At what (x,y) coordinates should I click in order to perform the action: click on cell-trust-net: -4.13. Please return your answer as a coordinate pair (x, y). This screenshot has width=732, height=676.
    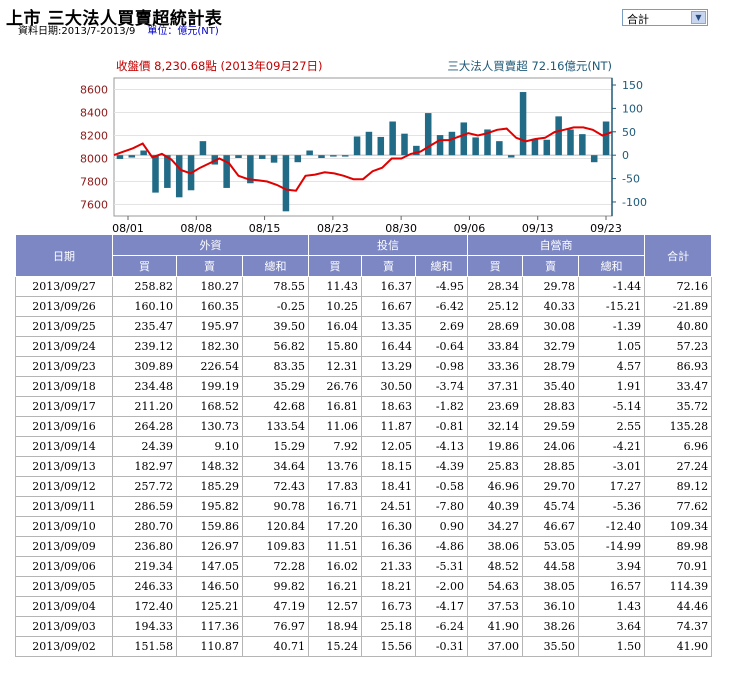
    Looking at the image, I should click on (442, 446).